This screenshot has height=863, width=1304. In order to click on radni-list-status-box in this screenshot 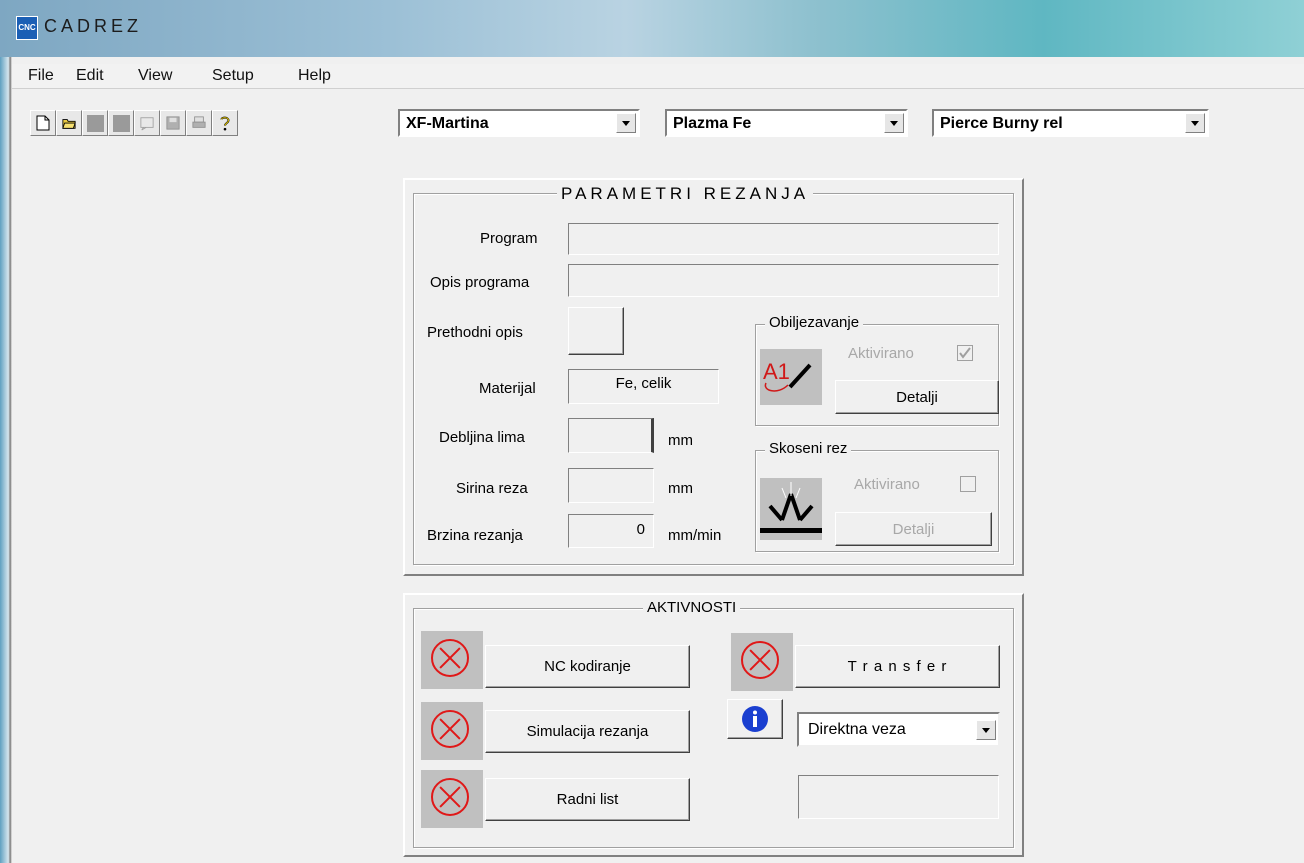, I will do `click(452, 799)`.